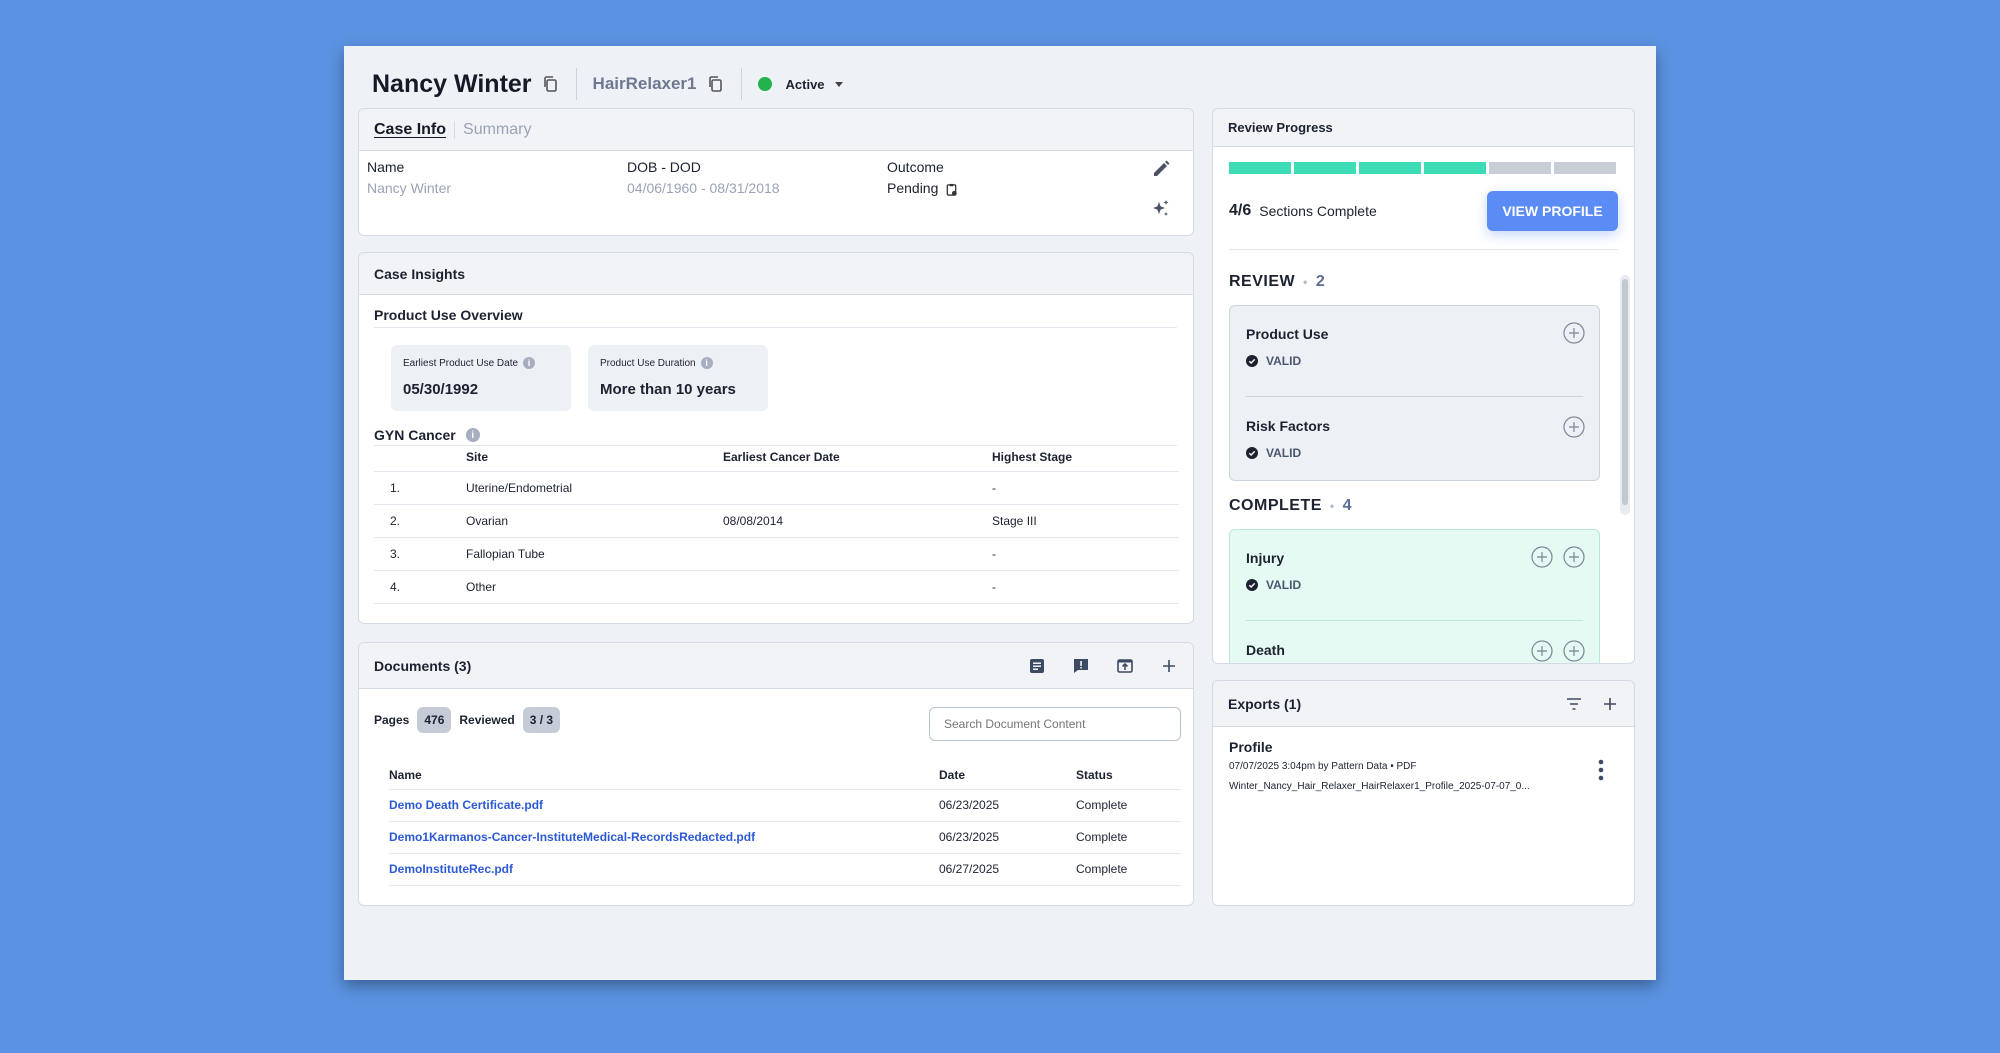 The height and width of the screenshot is (1053, 2000). I want to click on row-index: 4., so click(420, 587).